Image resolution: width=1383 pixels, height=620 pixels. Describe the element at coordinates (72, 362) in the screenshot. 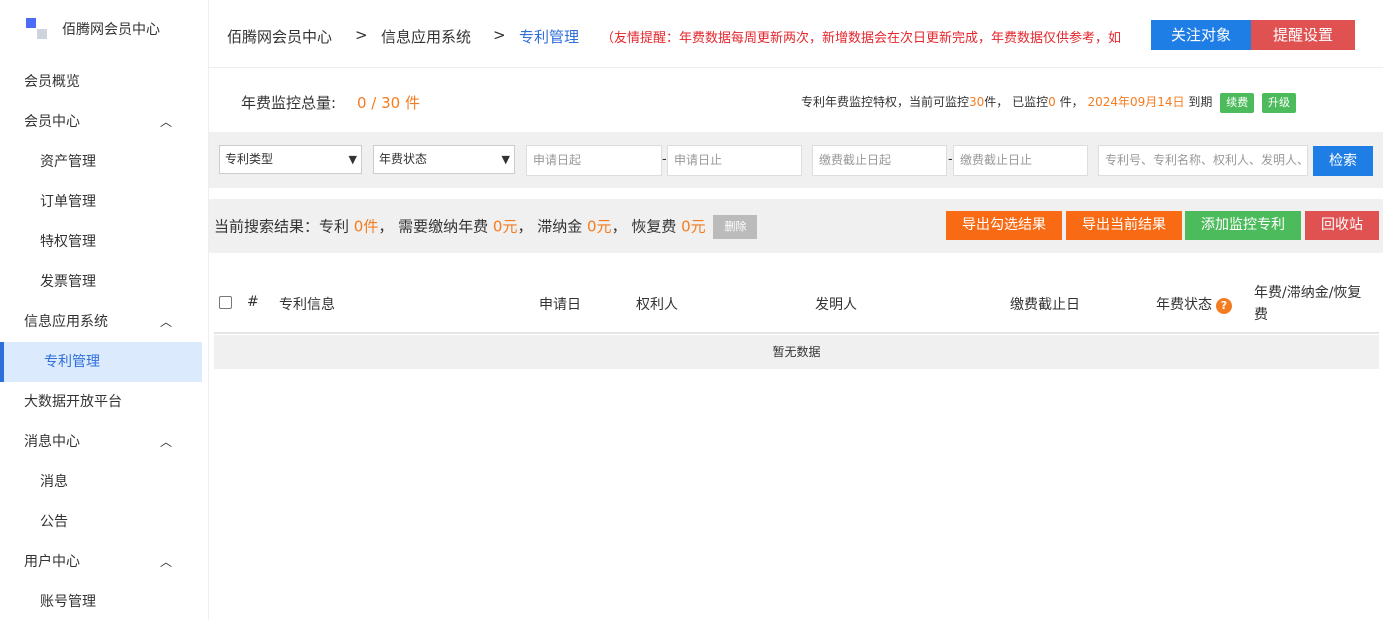

I see `sidebar-item-label: 专利管理` at that location.